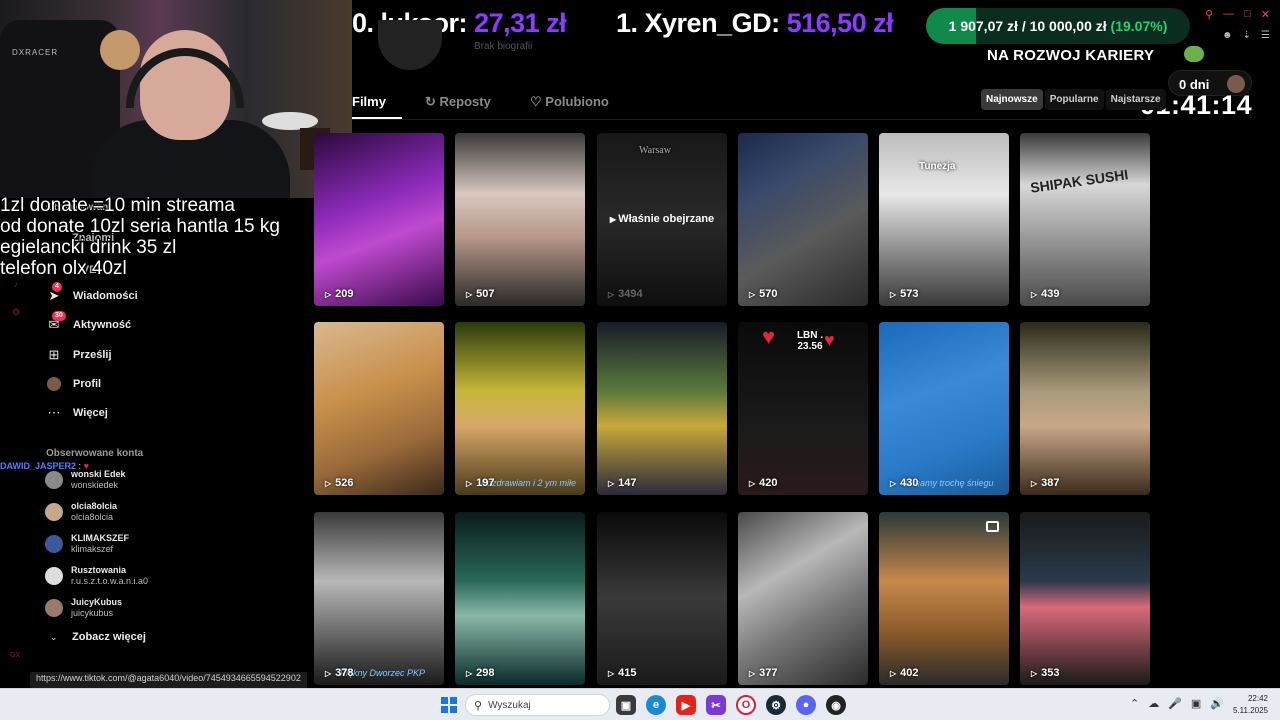 This screenshot has width=1280, height=720. Describe the element at coordinates (1228, 14) in the screenshot. I see `minimize-icon: —` at that location.